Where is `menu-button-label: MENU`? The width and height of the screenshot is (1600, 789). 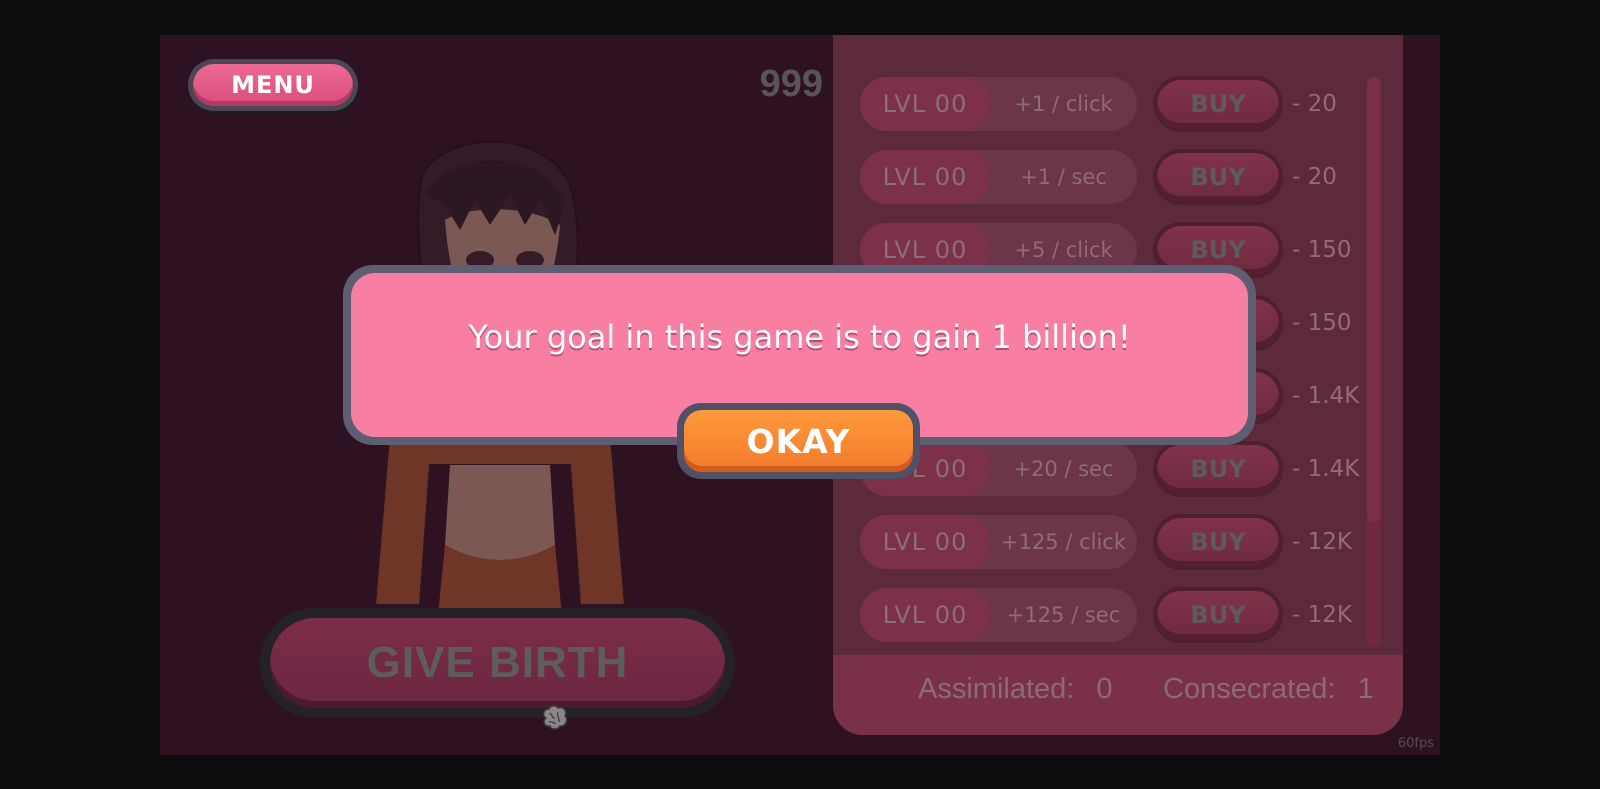
menu-button-label: MENU is located at coordinates (273, 85).